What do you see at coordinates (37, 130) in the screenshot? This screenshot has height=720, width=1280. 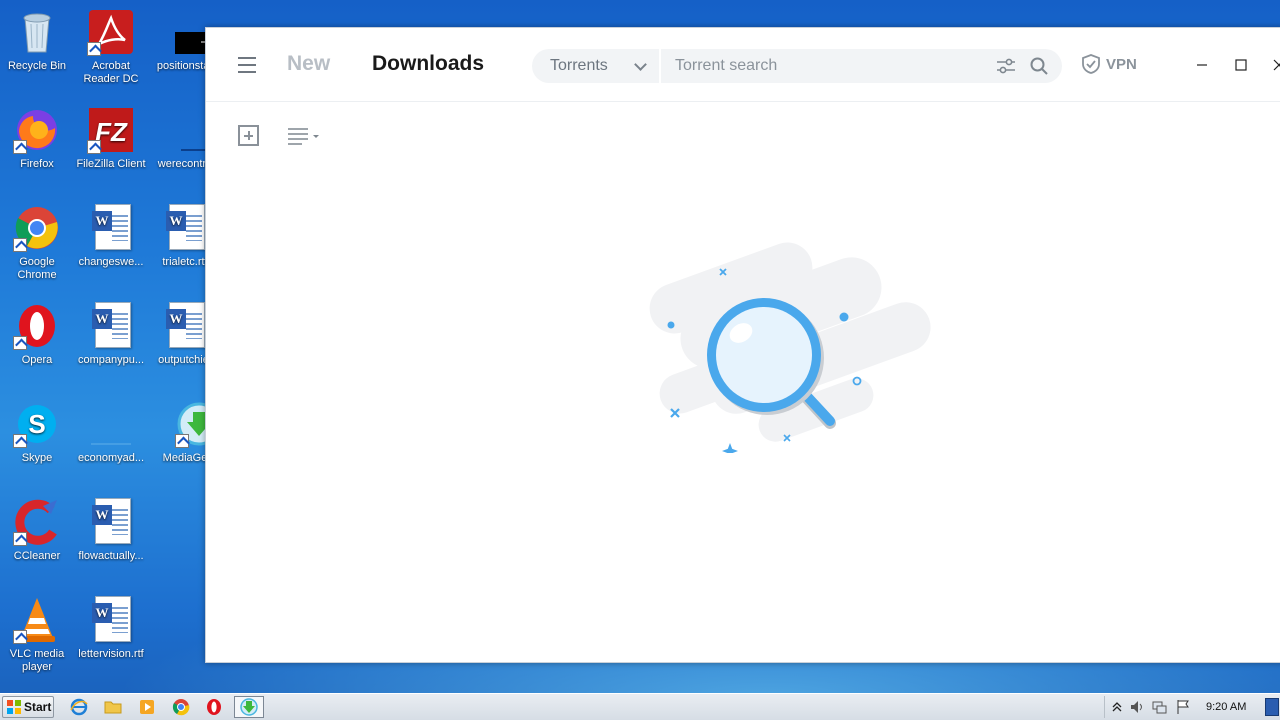 I see `firefox-icon` at bounding box center [37, 130].